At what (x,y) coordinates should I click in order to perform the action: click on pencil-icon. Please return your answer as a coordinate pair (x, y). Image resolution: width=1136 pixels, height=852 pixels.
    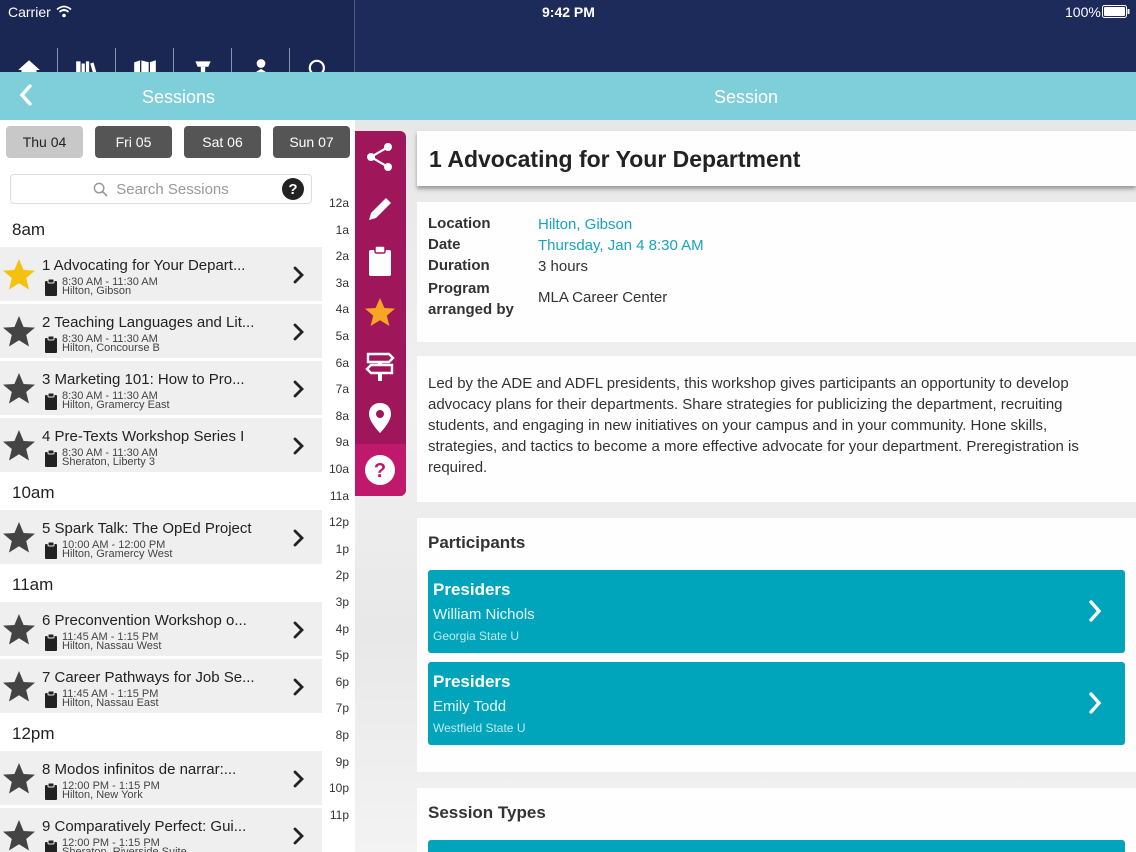
    Looking at the image, I should click on (380, 209).